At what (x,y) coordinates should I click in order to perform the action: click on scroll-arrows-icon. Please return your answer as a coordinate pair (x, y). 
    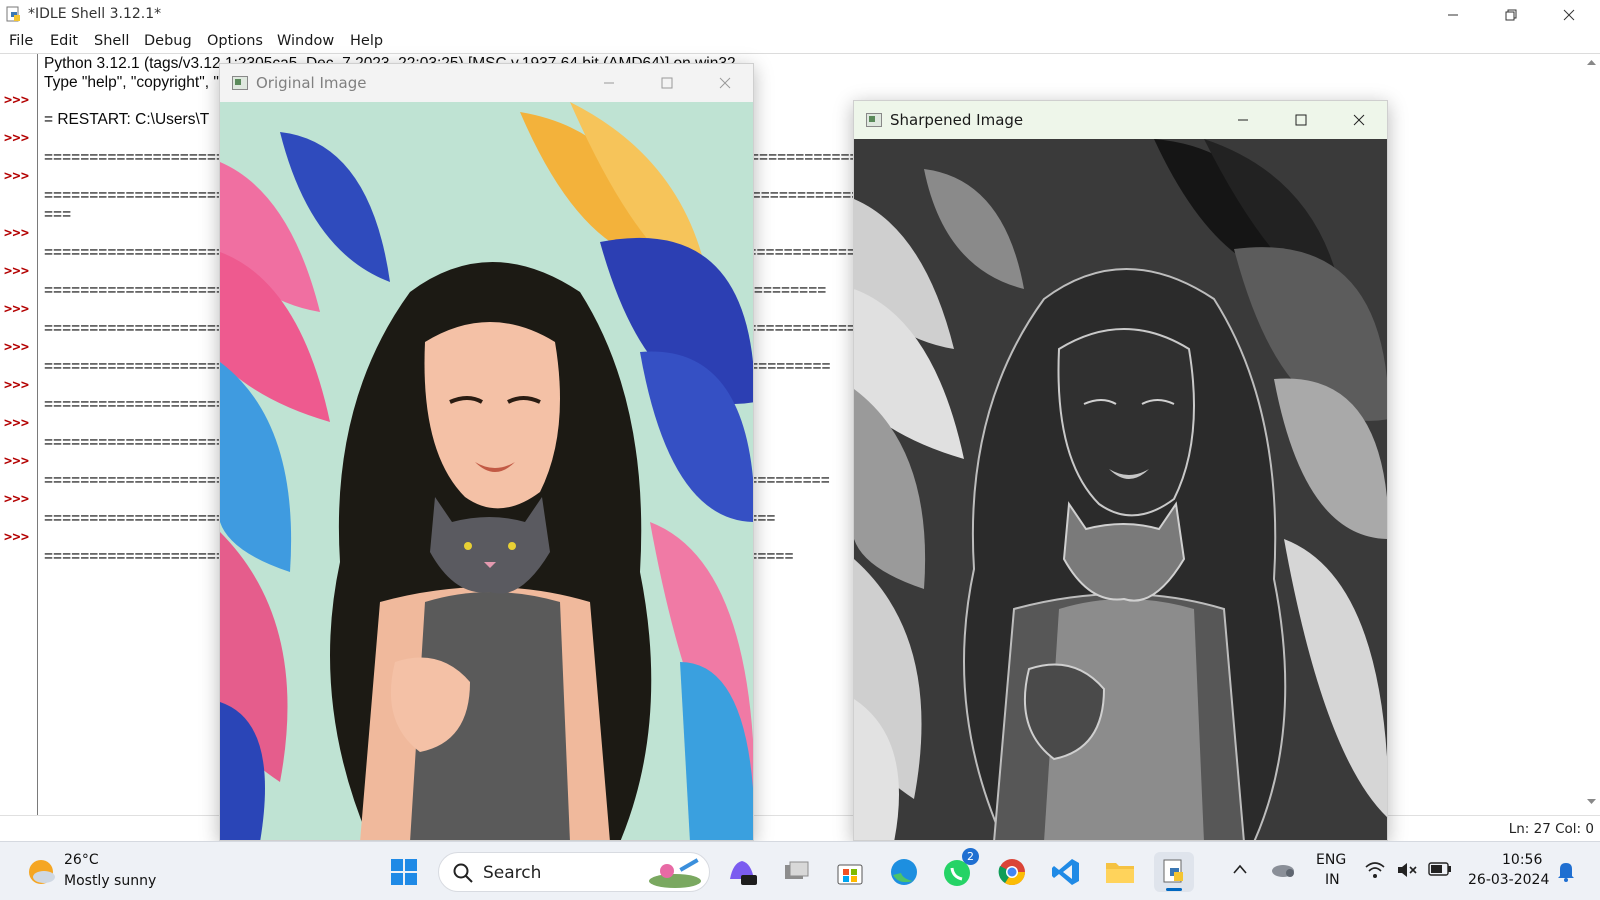
    Looking at the image, I should click on (1591, 432).